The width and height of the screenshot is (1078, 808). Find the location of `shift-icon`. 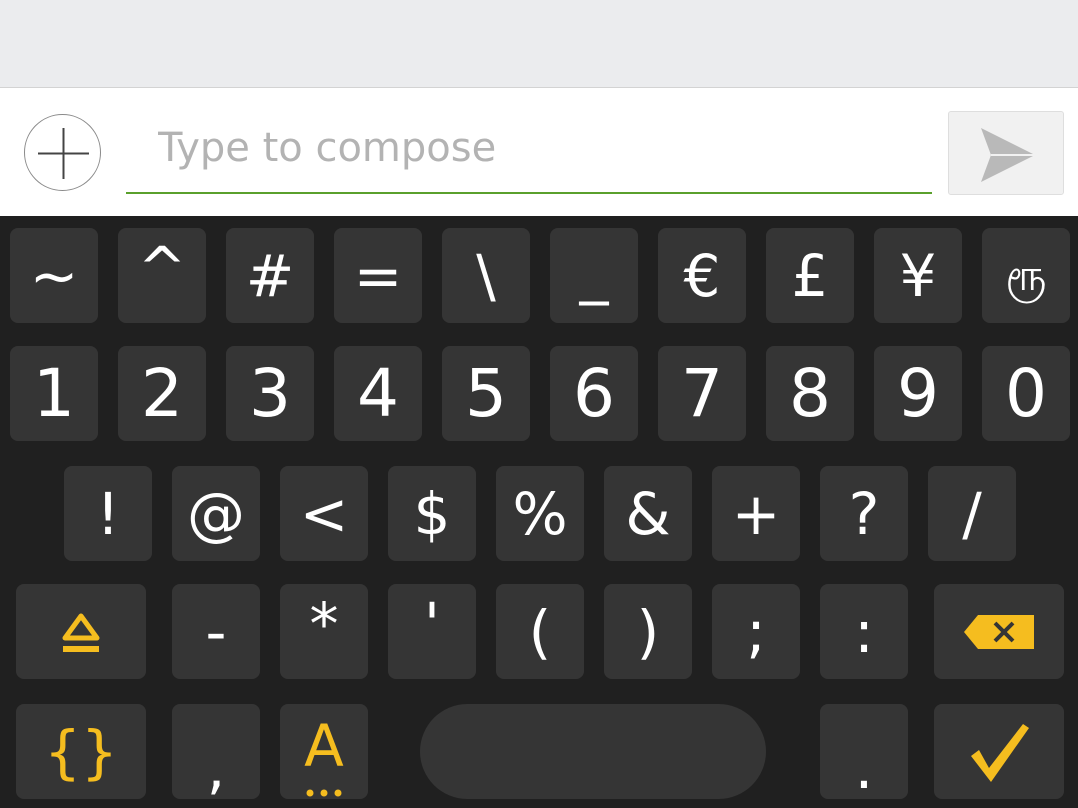

shift-icon is located at coordinates (81, 632).